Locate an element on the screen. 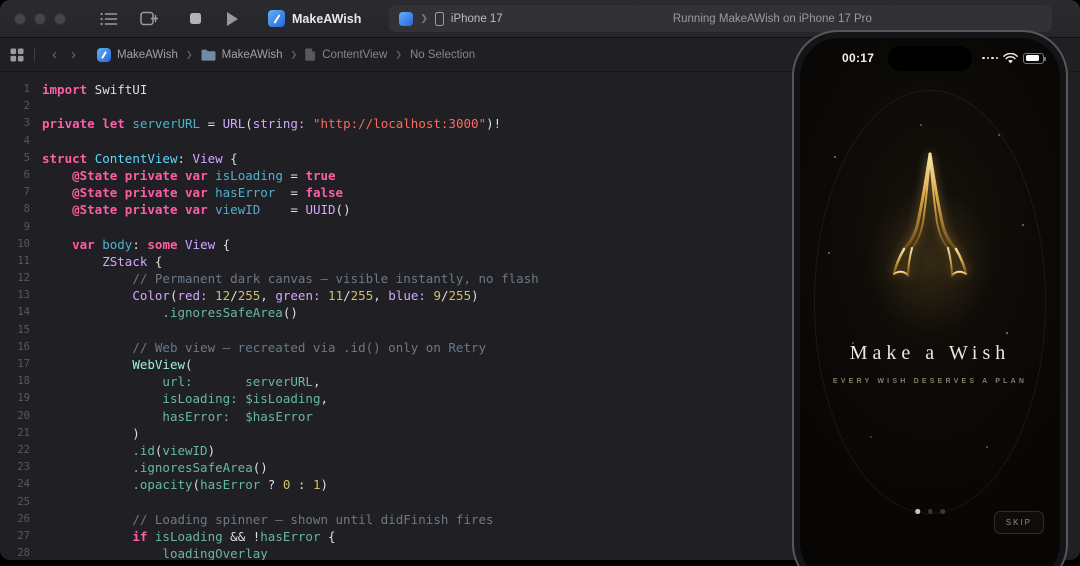 This screenshot has width=1080, height=566. app-subtitle: EVERY WISH DESERVES A PLAN is located at coordinates (930, 381).